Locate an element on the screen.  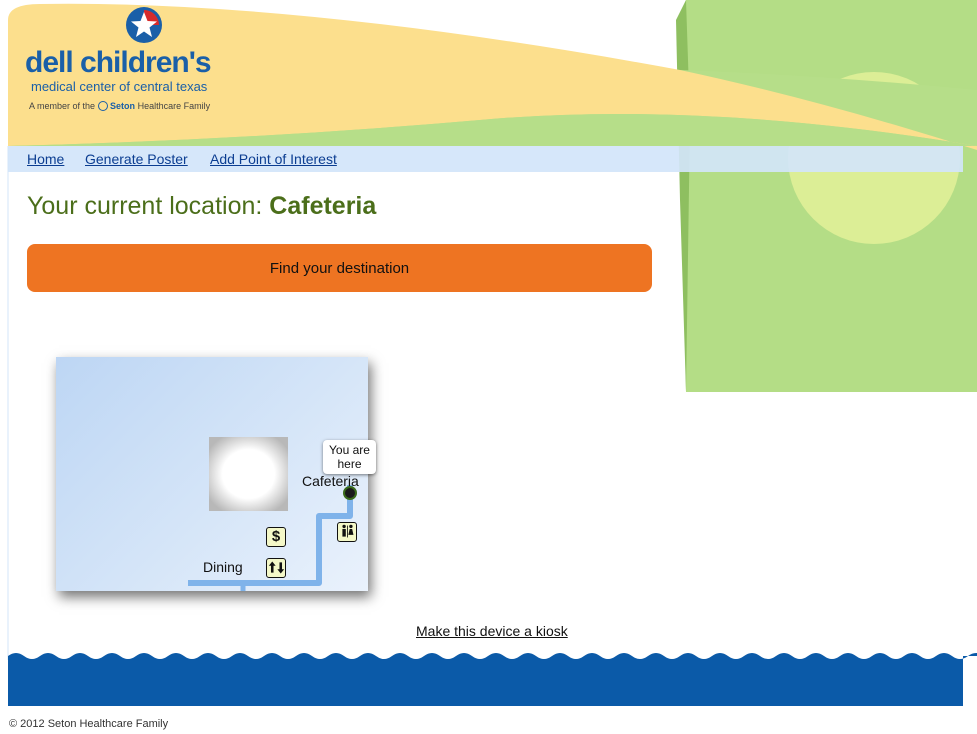
dollar-icon: $ is located at coordinates (276, 537).